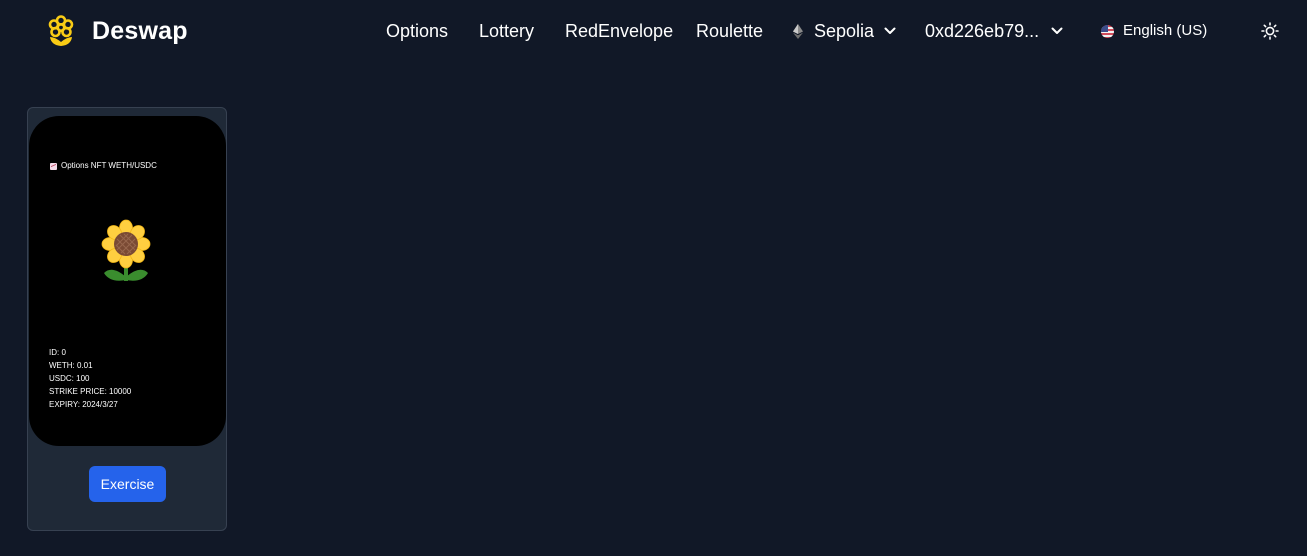 Image resolution: width=1307 pixels, height=556 pixels. Describe the element at coordinates (1107, 31) in the screenshot. I see `us-flag-icon` at that location.